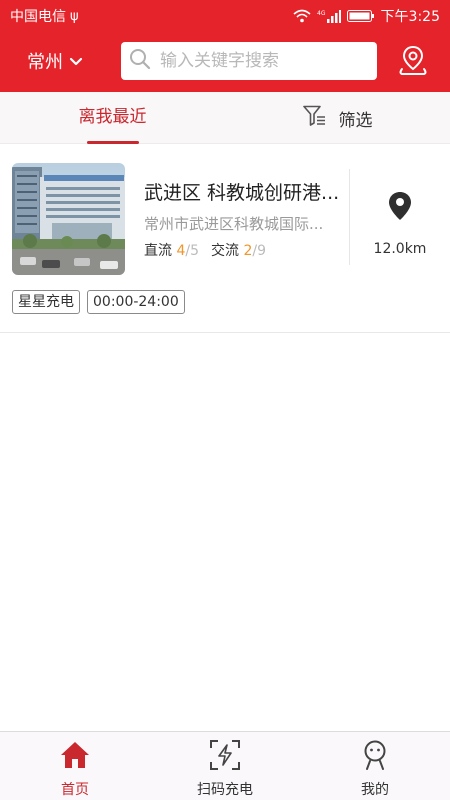 The height and width of the screenshot is (800, 450). I want to click on tab-active-indicator, so click(113, 142).